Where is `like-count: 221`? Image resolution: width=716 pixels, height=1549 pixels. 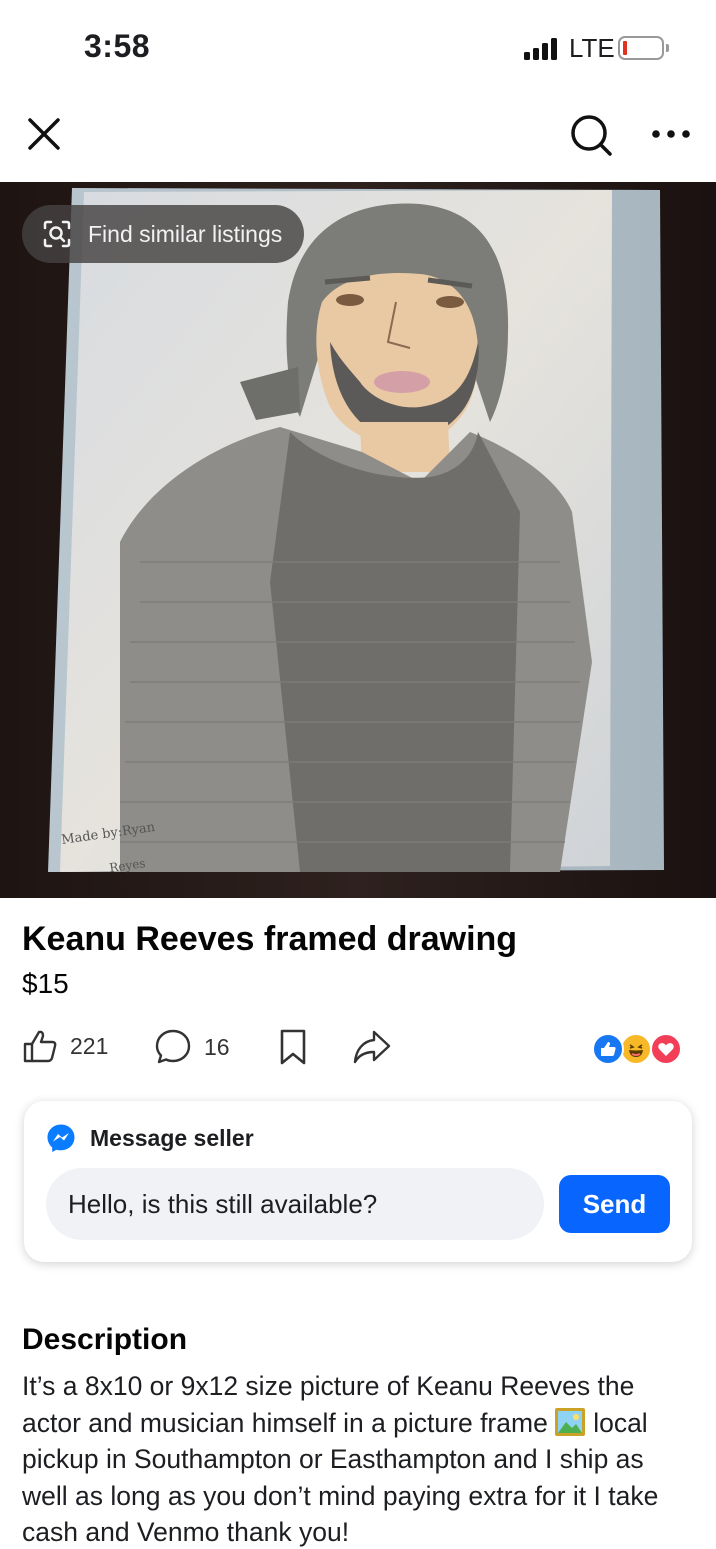
like-count: 221 is located at coordinates (89, 1045).